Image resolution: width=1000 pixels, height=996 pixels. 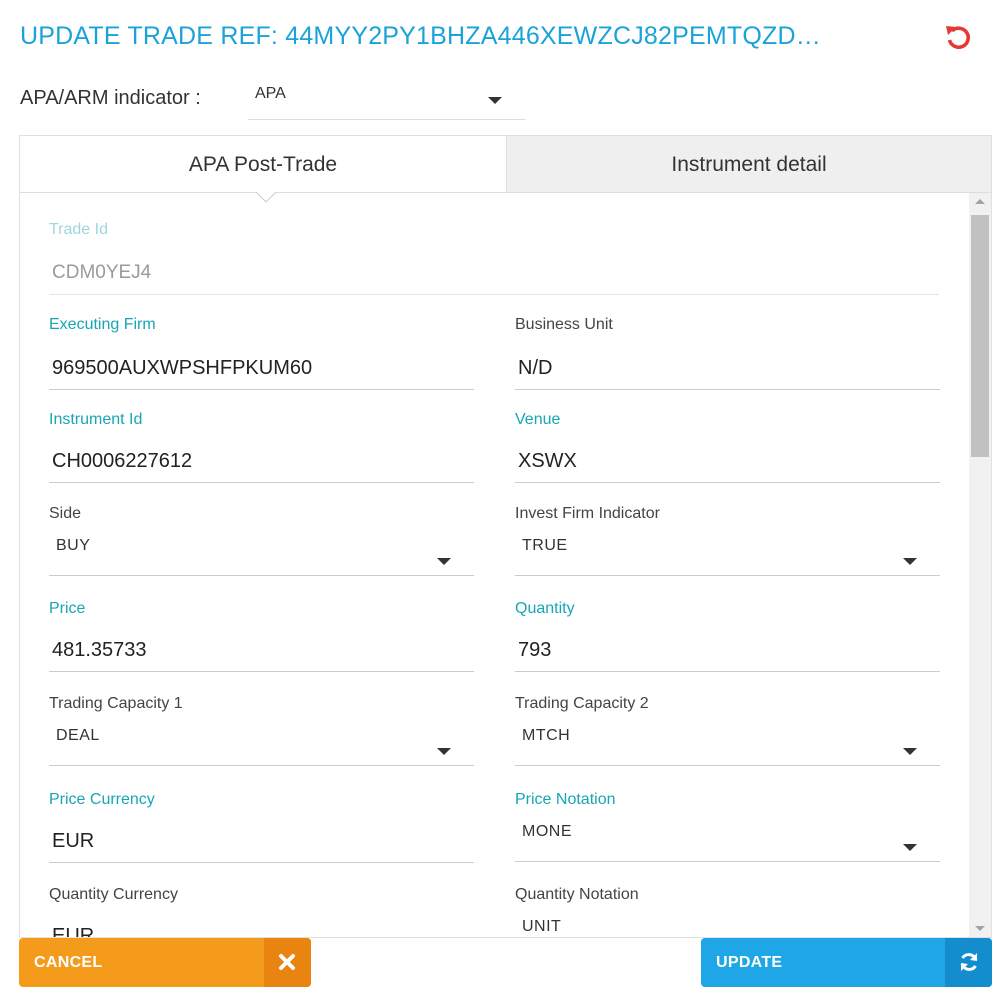 I want to click on price-notation-label: Price Notation, so click(x=565, y=799).